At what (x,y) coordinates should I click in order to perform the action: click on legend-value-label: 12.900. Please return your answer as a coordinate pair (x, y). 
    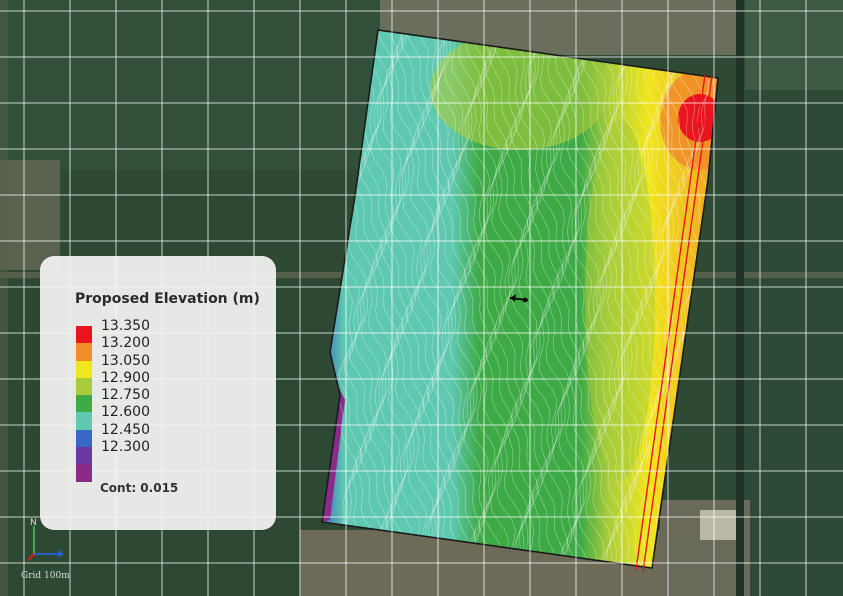
    Looking at the image, I should click on (125, 377).